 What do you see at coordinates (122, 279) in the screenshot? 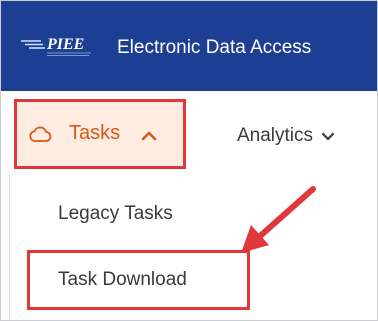
I see `menu-item-task-download-label: Task Download` at bounding box center [122, 279].